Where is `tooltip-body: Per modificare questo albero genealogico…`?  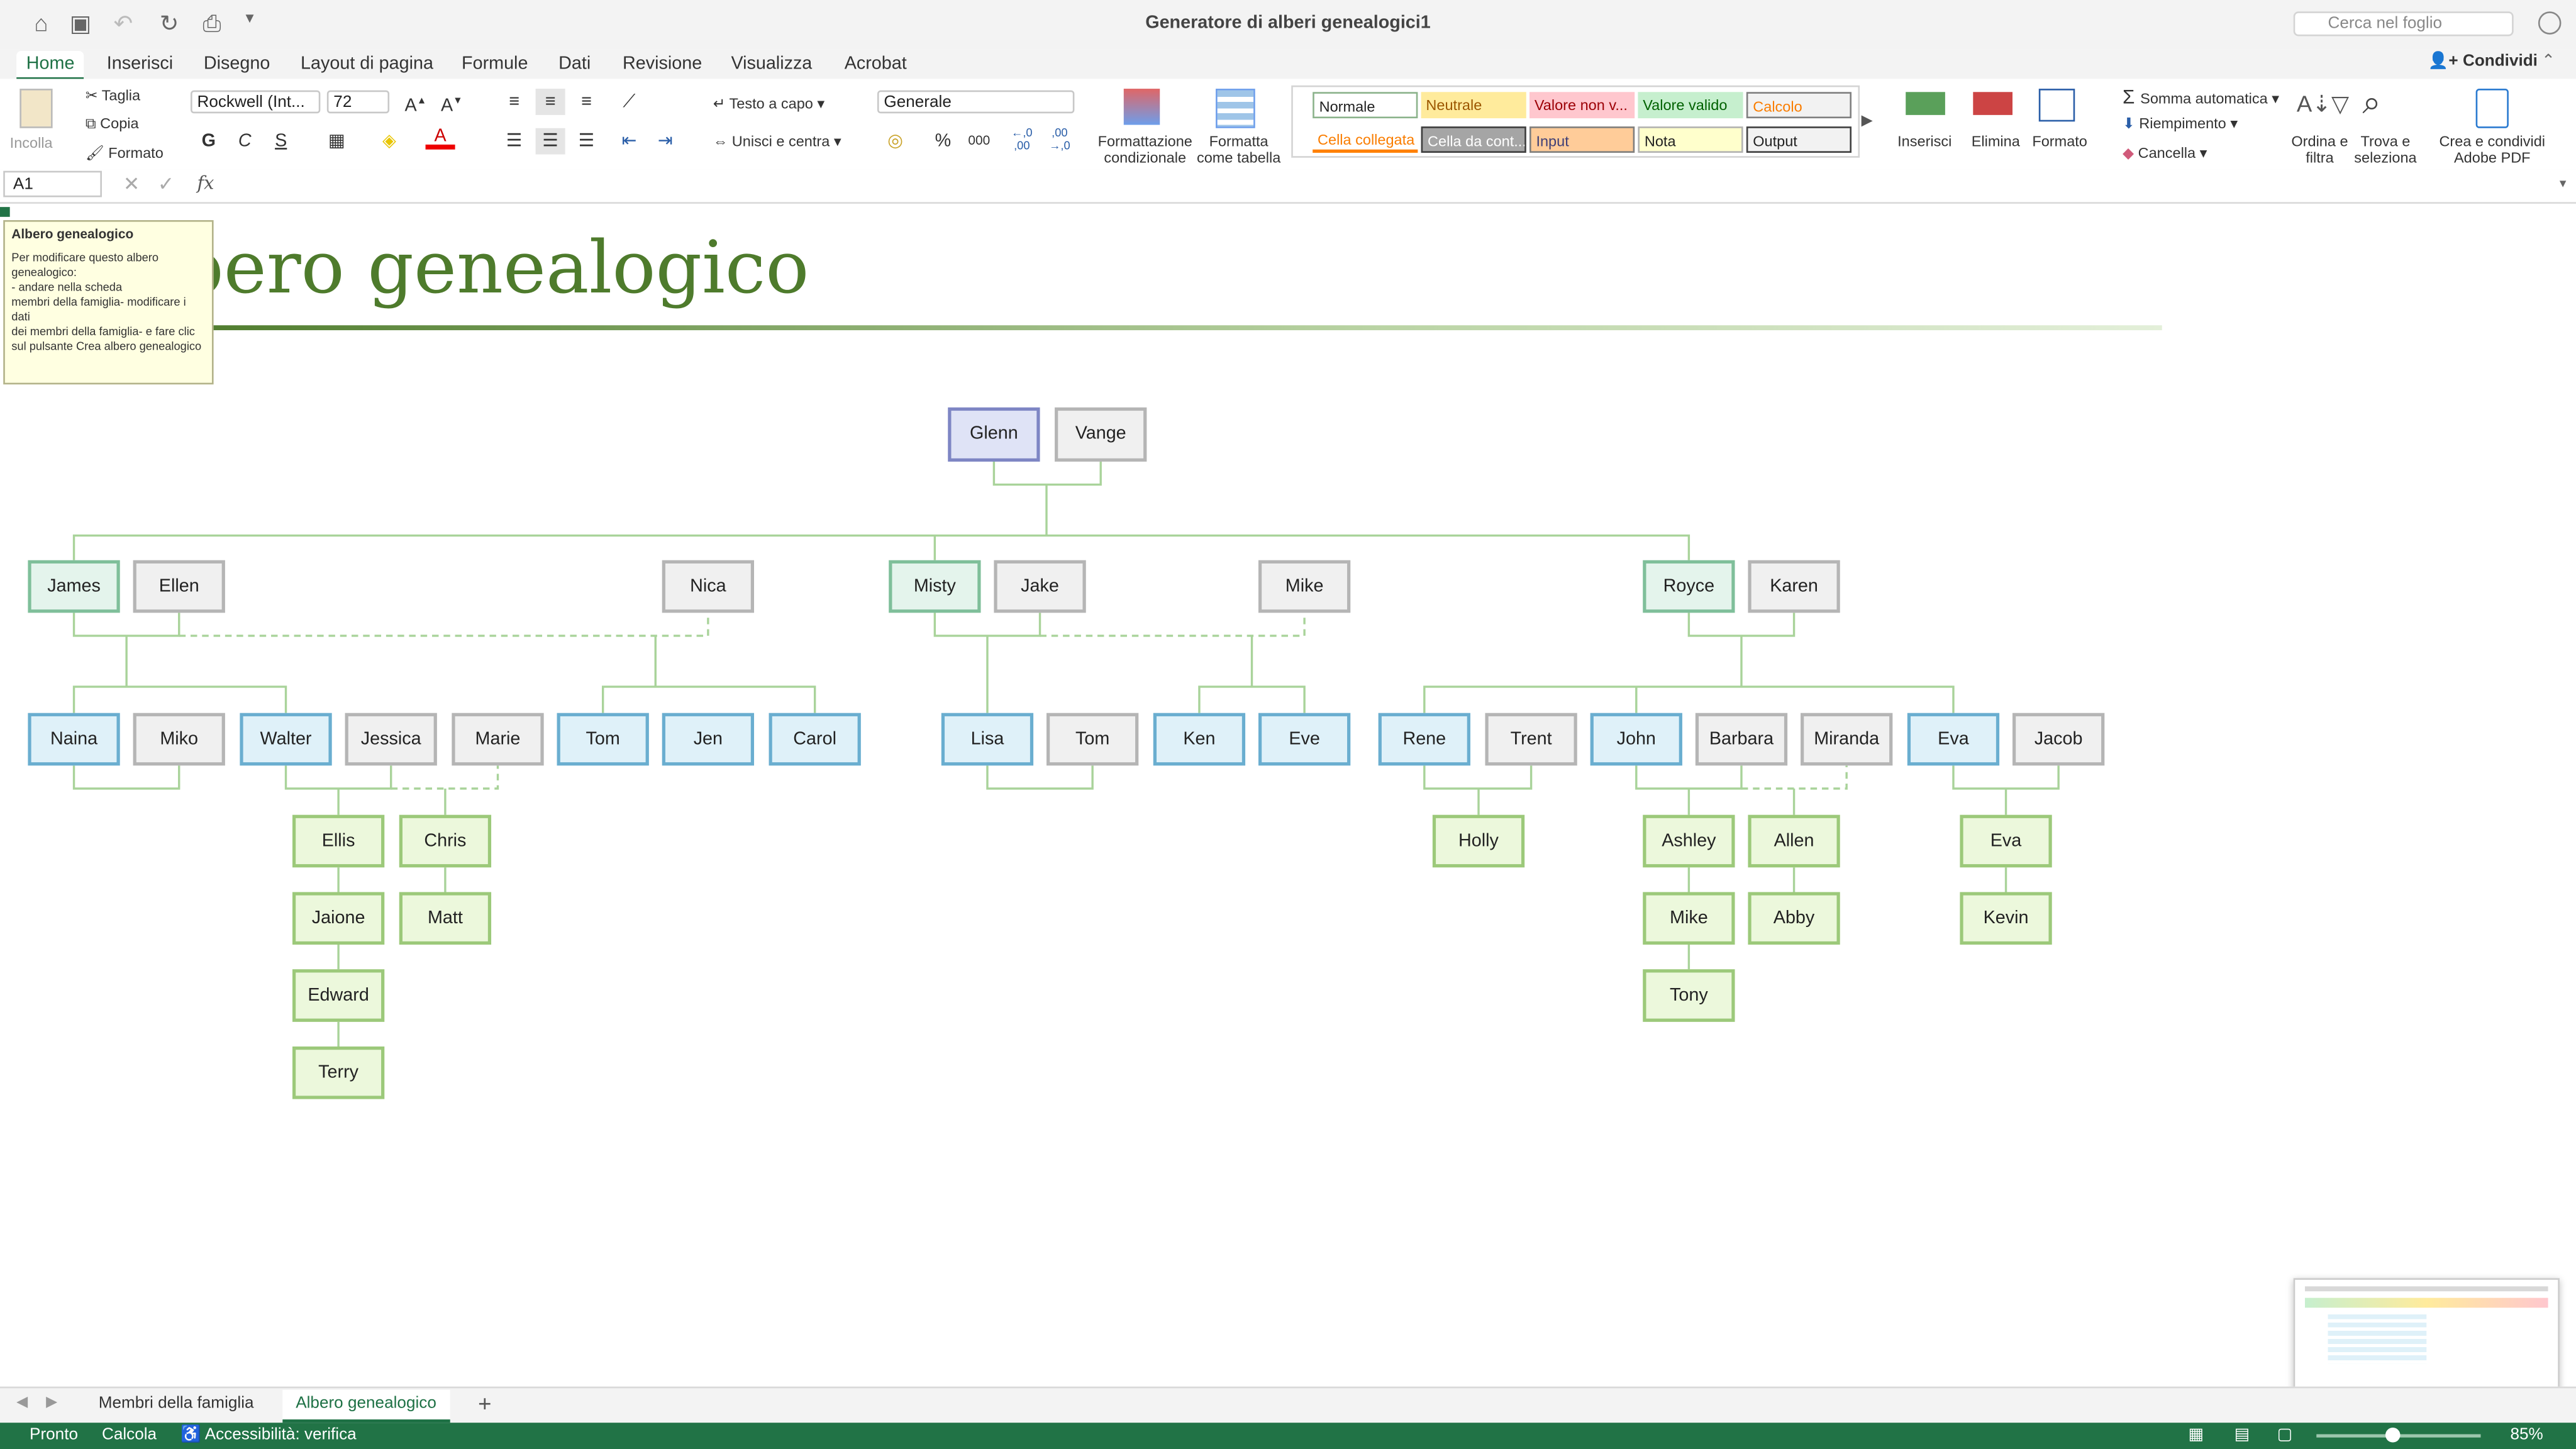 tooltip-body: Per modificare questo albero genealogico… is located at coordinates (106, 303).